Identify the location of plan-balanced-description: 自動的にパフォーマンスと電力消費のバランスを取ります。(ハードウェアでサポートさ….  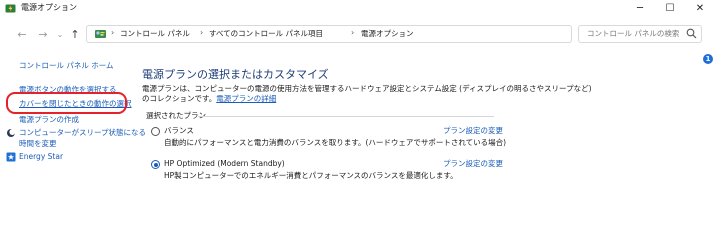
(335, 142).